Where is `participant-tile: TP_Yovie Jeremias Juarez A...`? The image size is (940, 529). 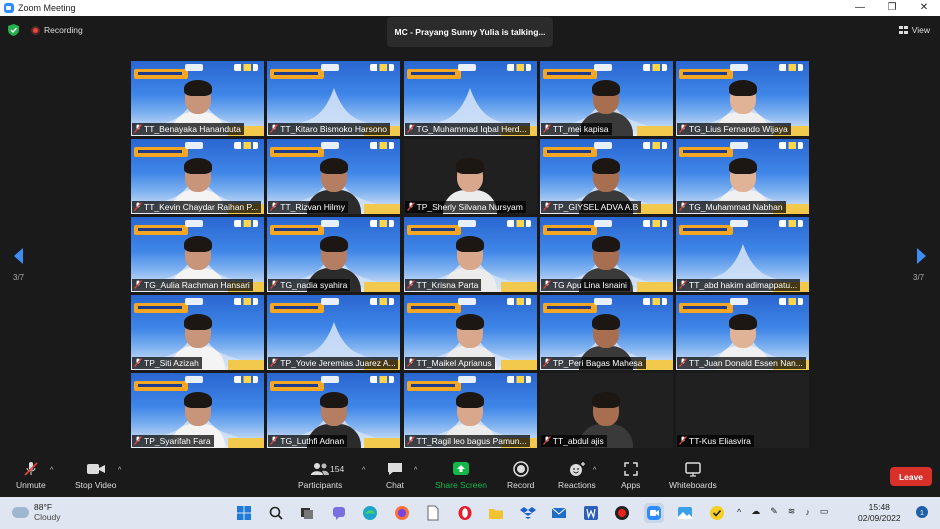 participant-tile: TP_Yovie Jeremias Juarez A... is located at coordinates (334, 332).